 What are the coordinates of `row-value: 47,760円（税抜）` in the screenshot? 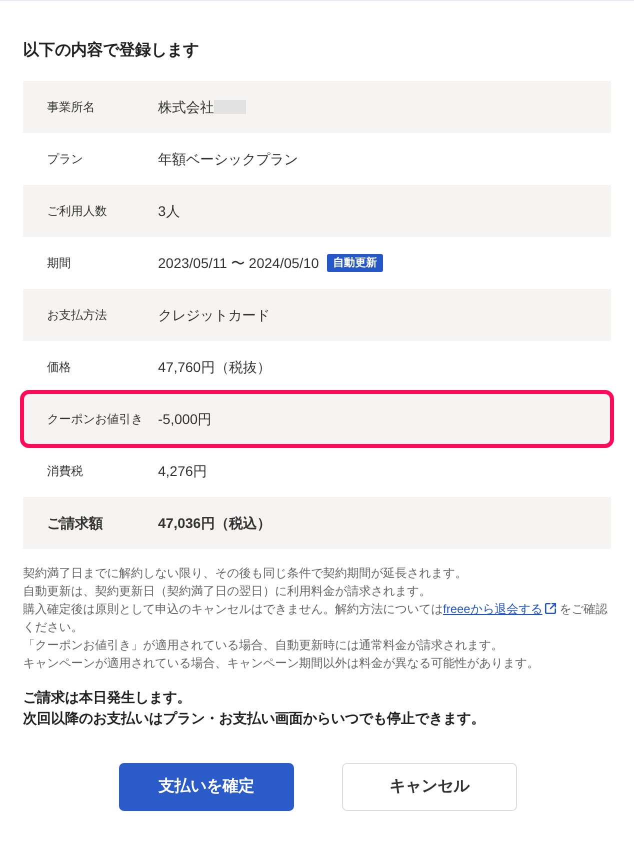 It's located at (214, 367).